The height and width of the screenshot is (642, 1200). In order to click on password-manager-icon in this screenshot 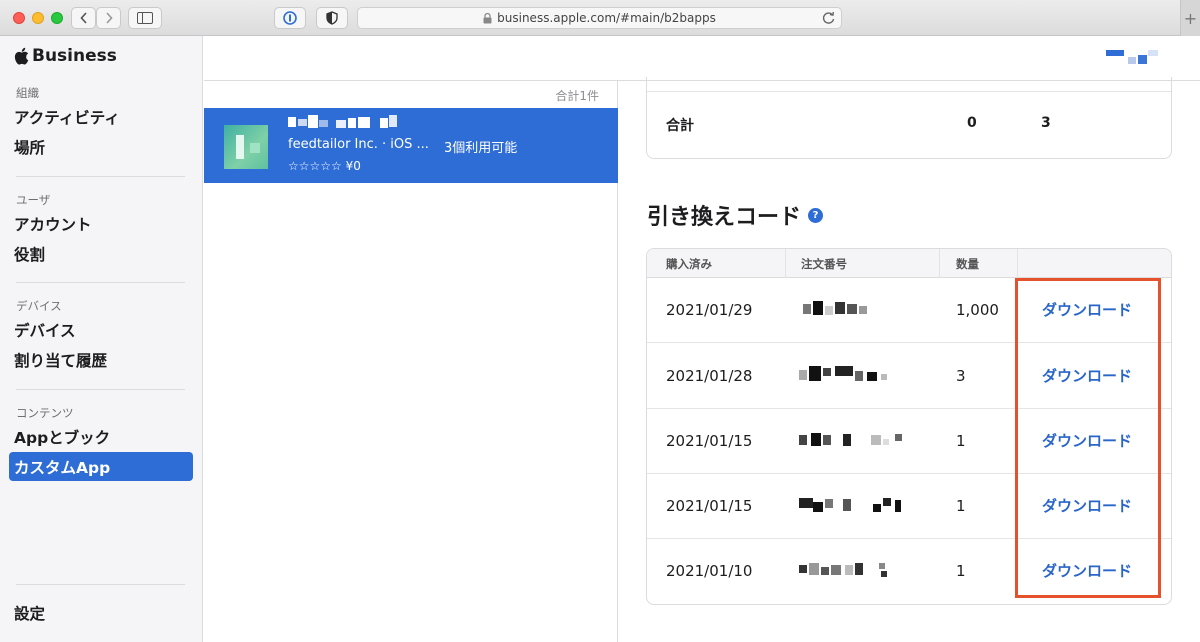, I will do `click(290, 18)`.